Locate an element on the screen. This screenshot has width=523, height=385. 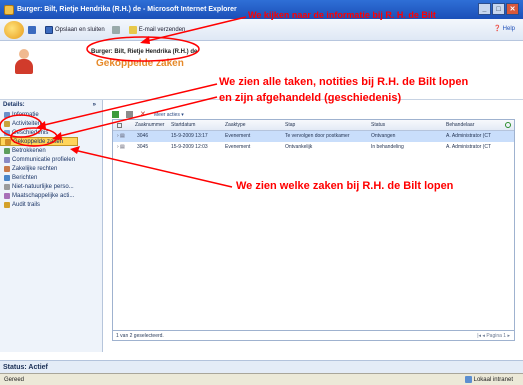
annotation-circle-header is located at coordinates (143, 49).